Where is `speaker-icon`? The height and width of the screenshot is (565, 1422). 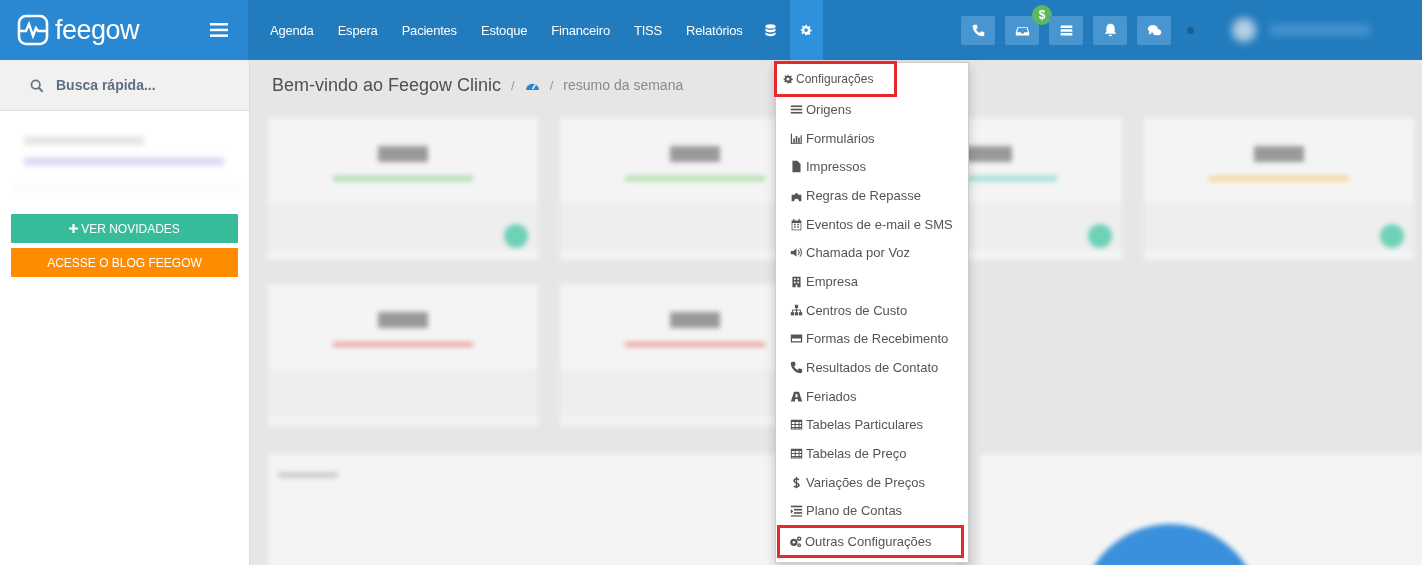
speaker-icon is located at coordinates (796, 253).